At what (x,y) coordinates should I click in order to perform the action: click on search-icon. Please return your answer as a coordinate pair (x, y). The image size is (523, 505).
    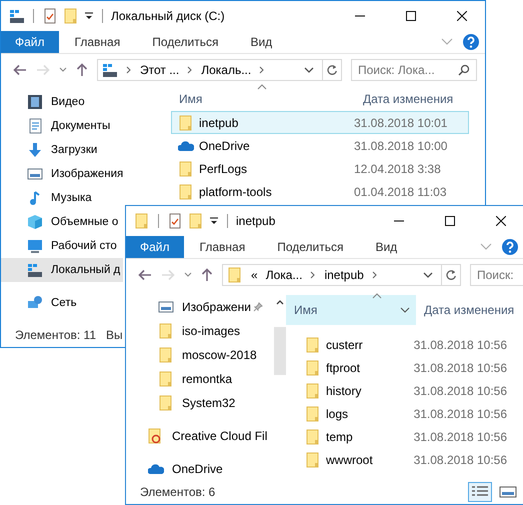
    Looking at the image, I should click on (464, 70).